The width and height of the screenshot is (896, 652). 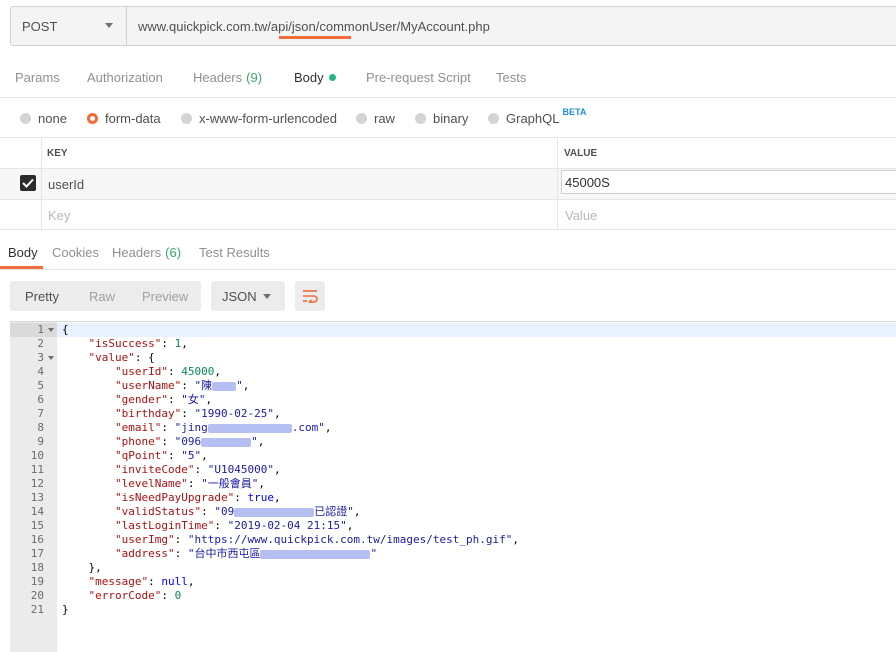 What do you see at coordinates (40, 26) in the screenshot?
I see `method-label: POST` at bounding box center [40, 26].